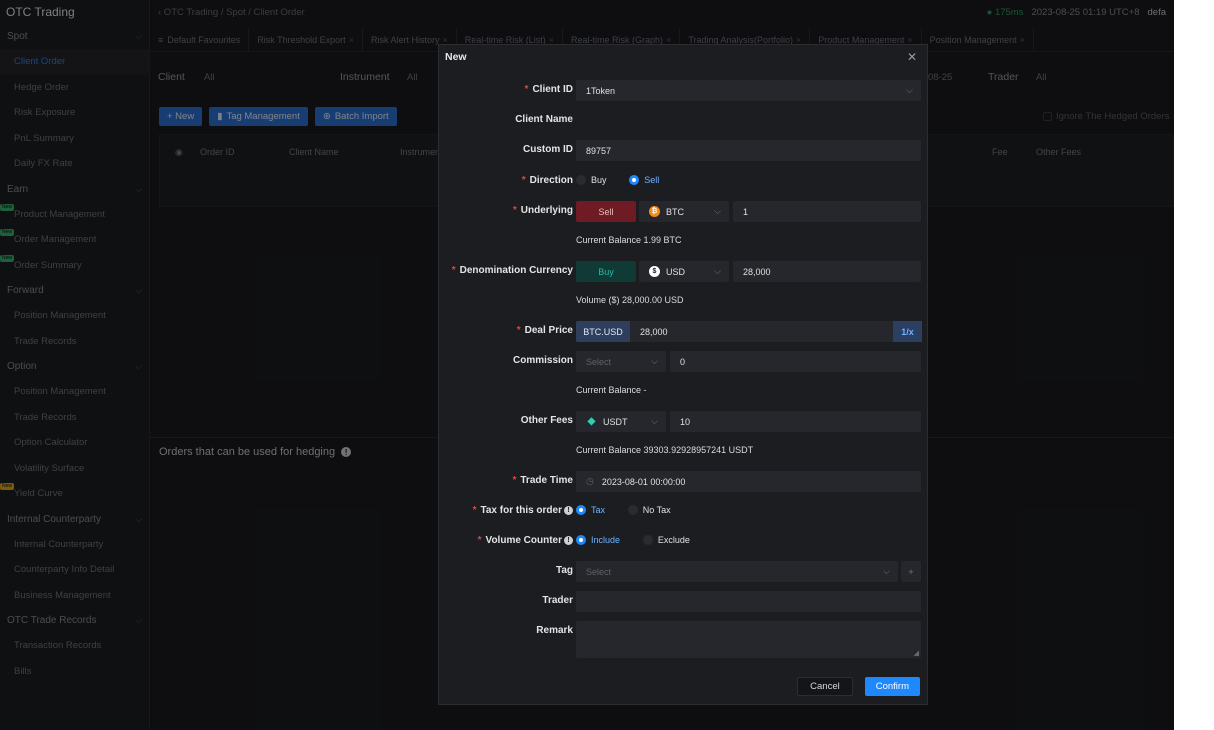 This screenshot has width=1214, height=730. Describe the element at coordinates (557, 600) in the screenshot. I see `trader-label: Trader` at that location.